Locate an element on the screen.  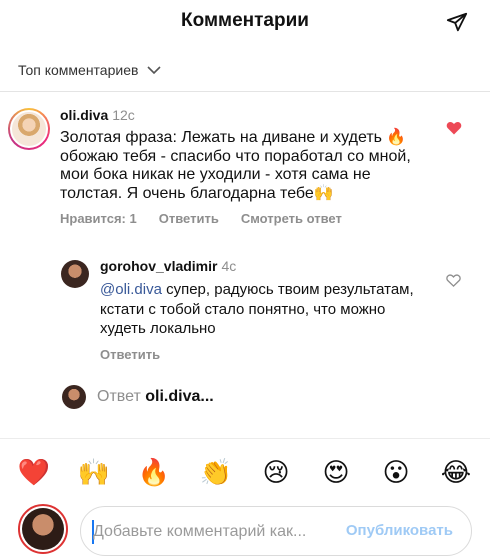
sort-dropdown: Топ комментариев is located at coordinates (89, 70).